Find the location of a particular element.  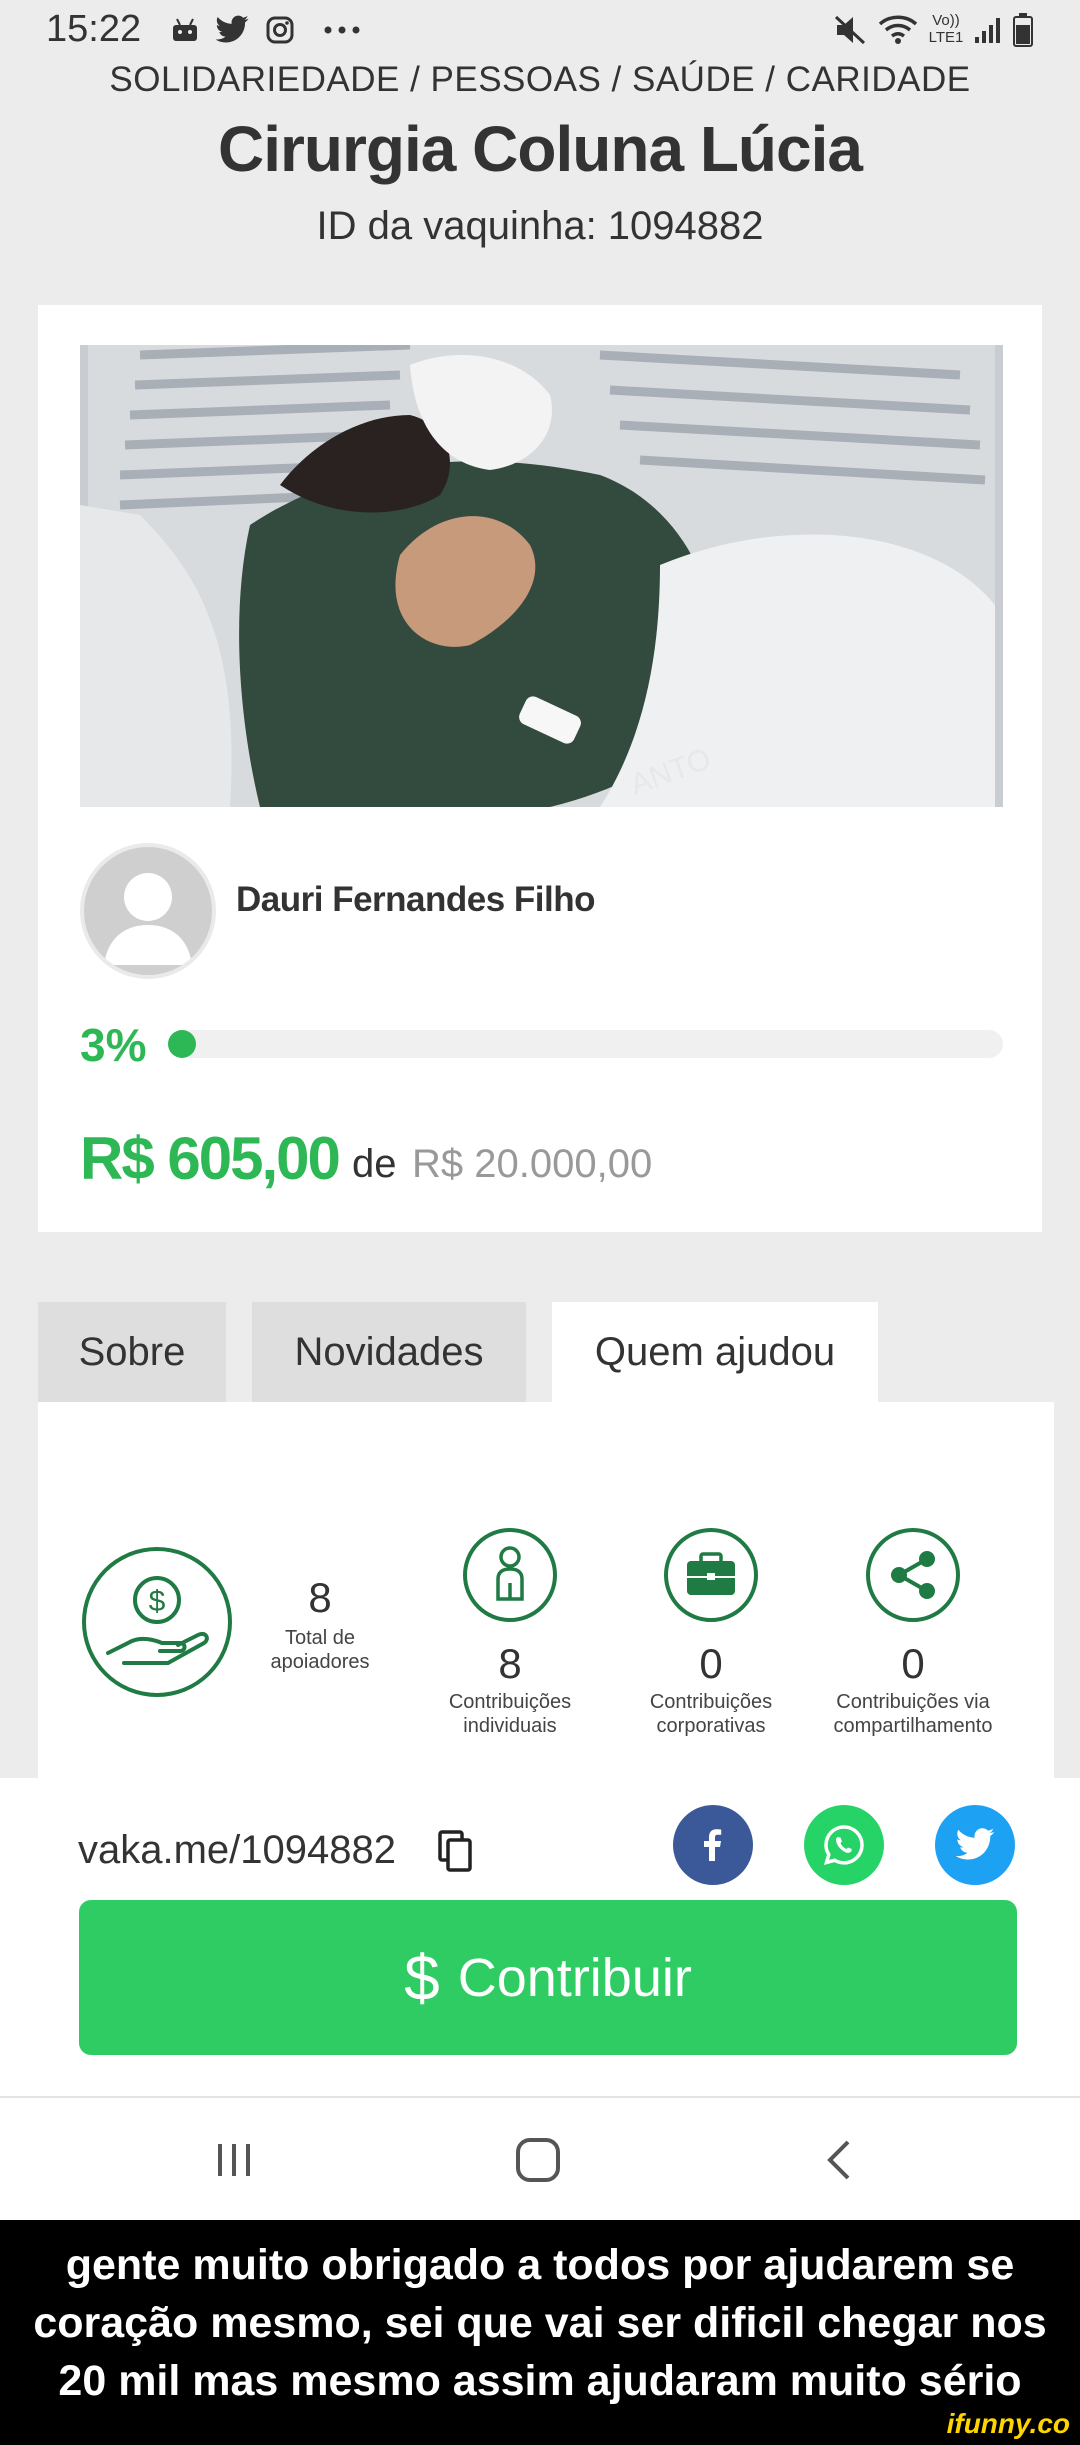

share-icon is located at coordinates (913, 1575).